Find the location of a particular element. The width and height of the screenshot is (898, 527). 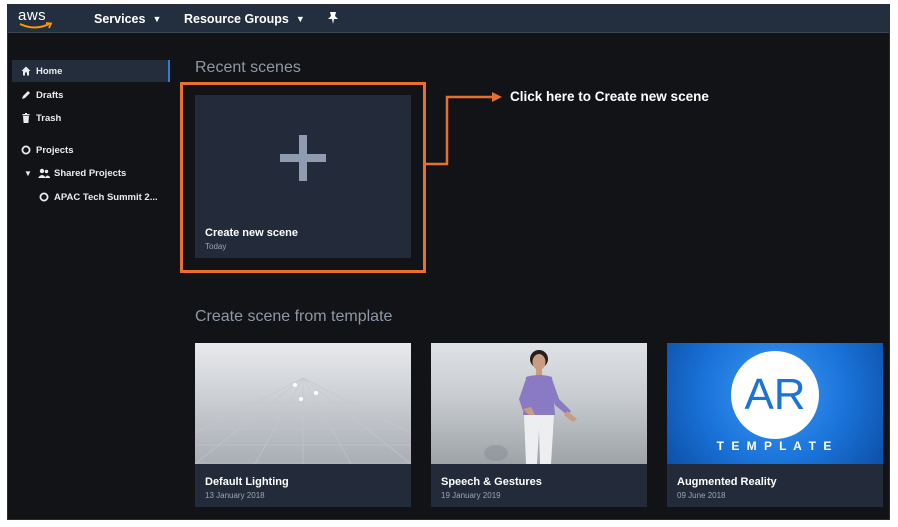

resource-groups-menu: Resource Groups ▼ is located at coordinates (244, 19).